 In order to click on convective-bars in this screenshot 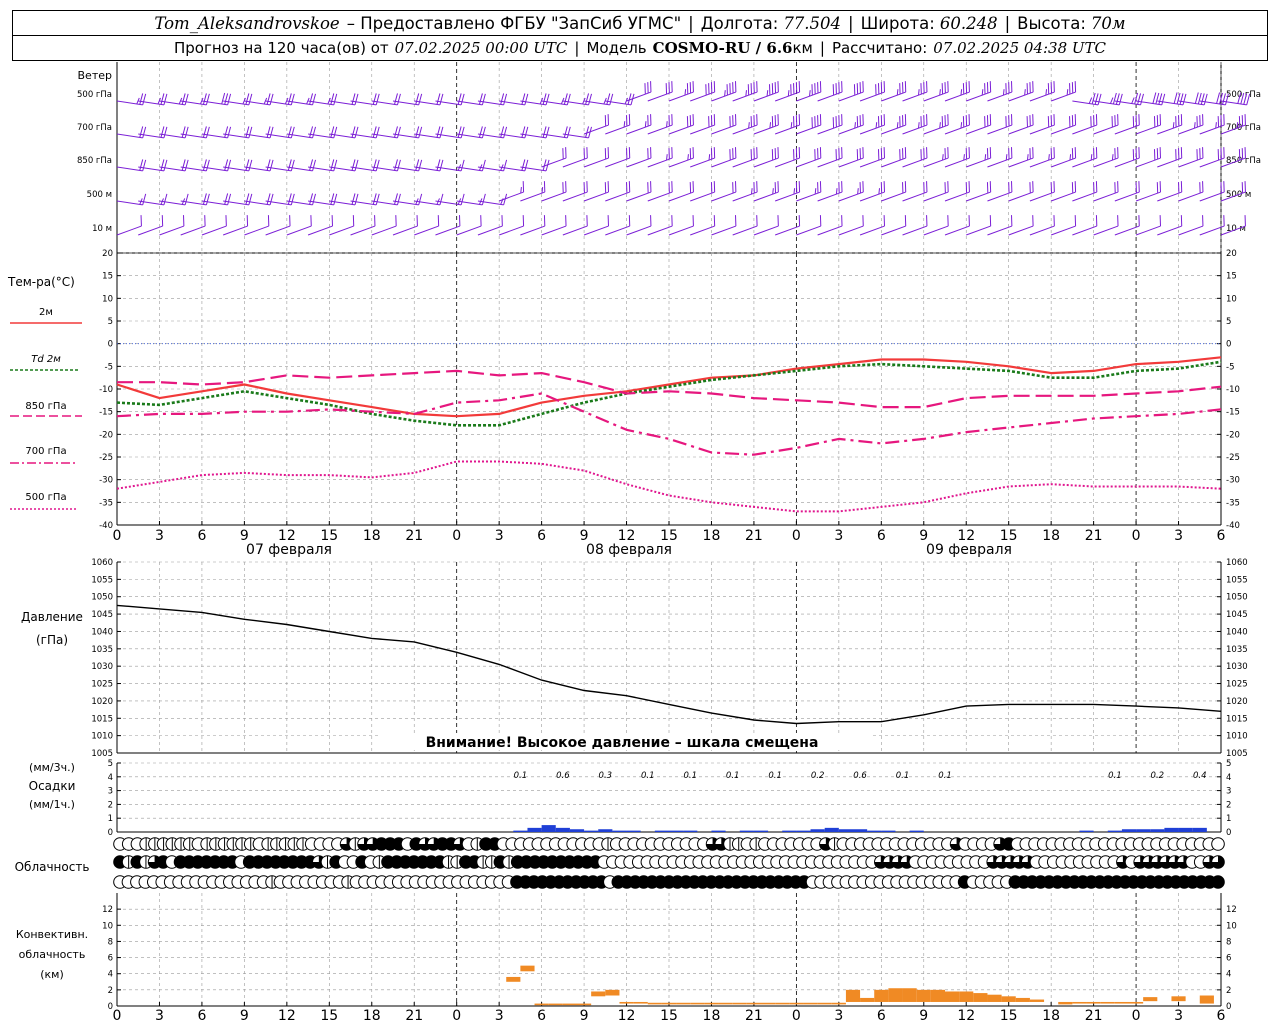, I will do `click(860, 985)`.